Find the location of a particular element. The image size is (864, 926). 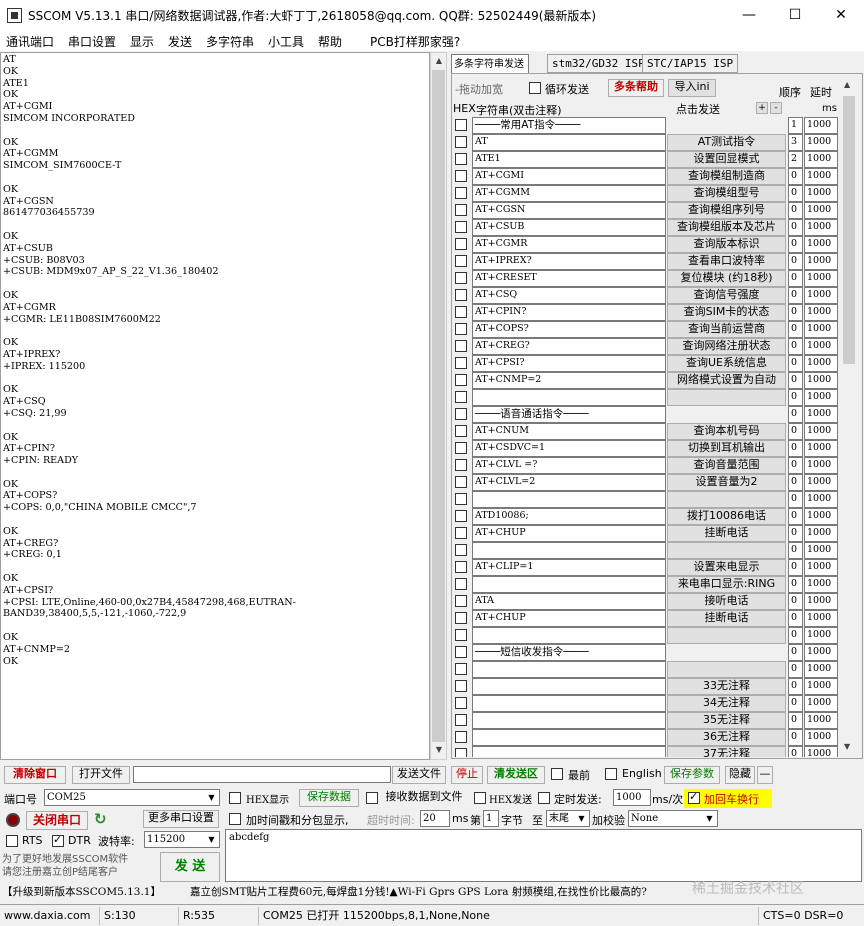

row-order-input: 3 is located at coordinates (795, 142).